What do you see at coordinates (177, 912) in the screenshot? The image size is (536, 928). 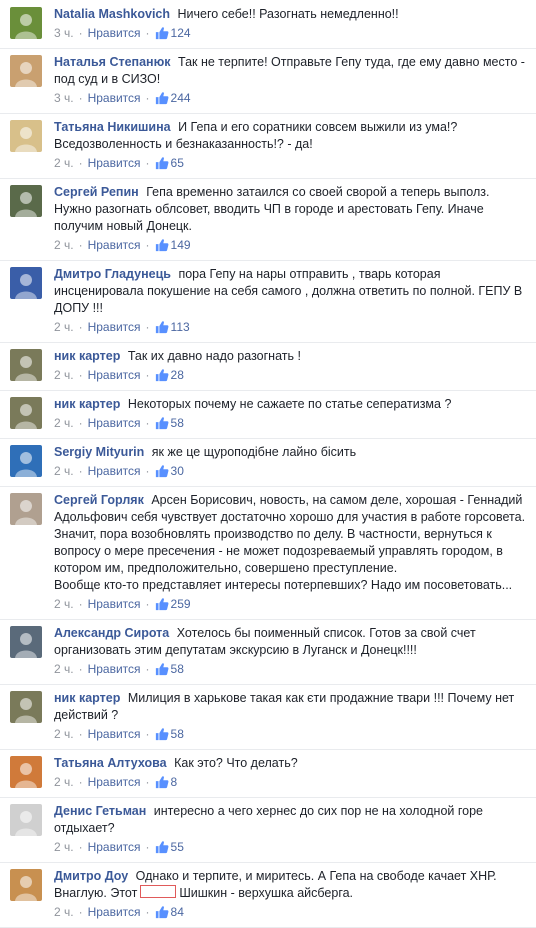 I see `like-count: 84` at bounding box center [177, 912].